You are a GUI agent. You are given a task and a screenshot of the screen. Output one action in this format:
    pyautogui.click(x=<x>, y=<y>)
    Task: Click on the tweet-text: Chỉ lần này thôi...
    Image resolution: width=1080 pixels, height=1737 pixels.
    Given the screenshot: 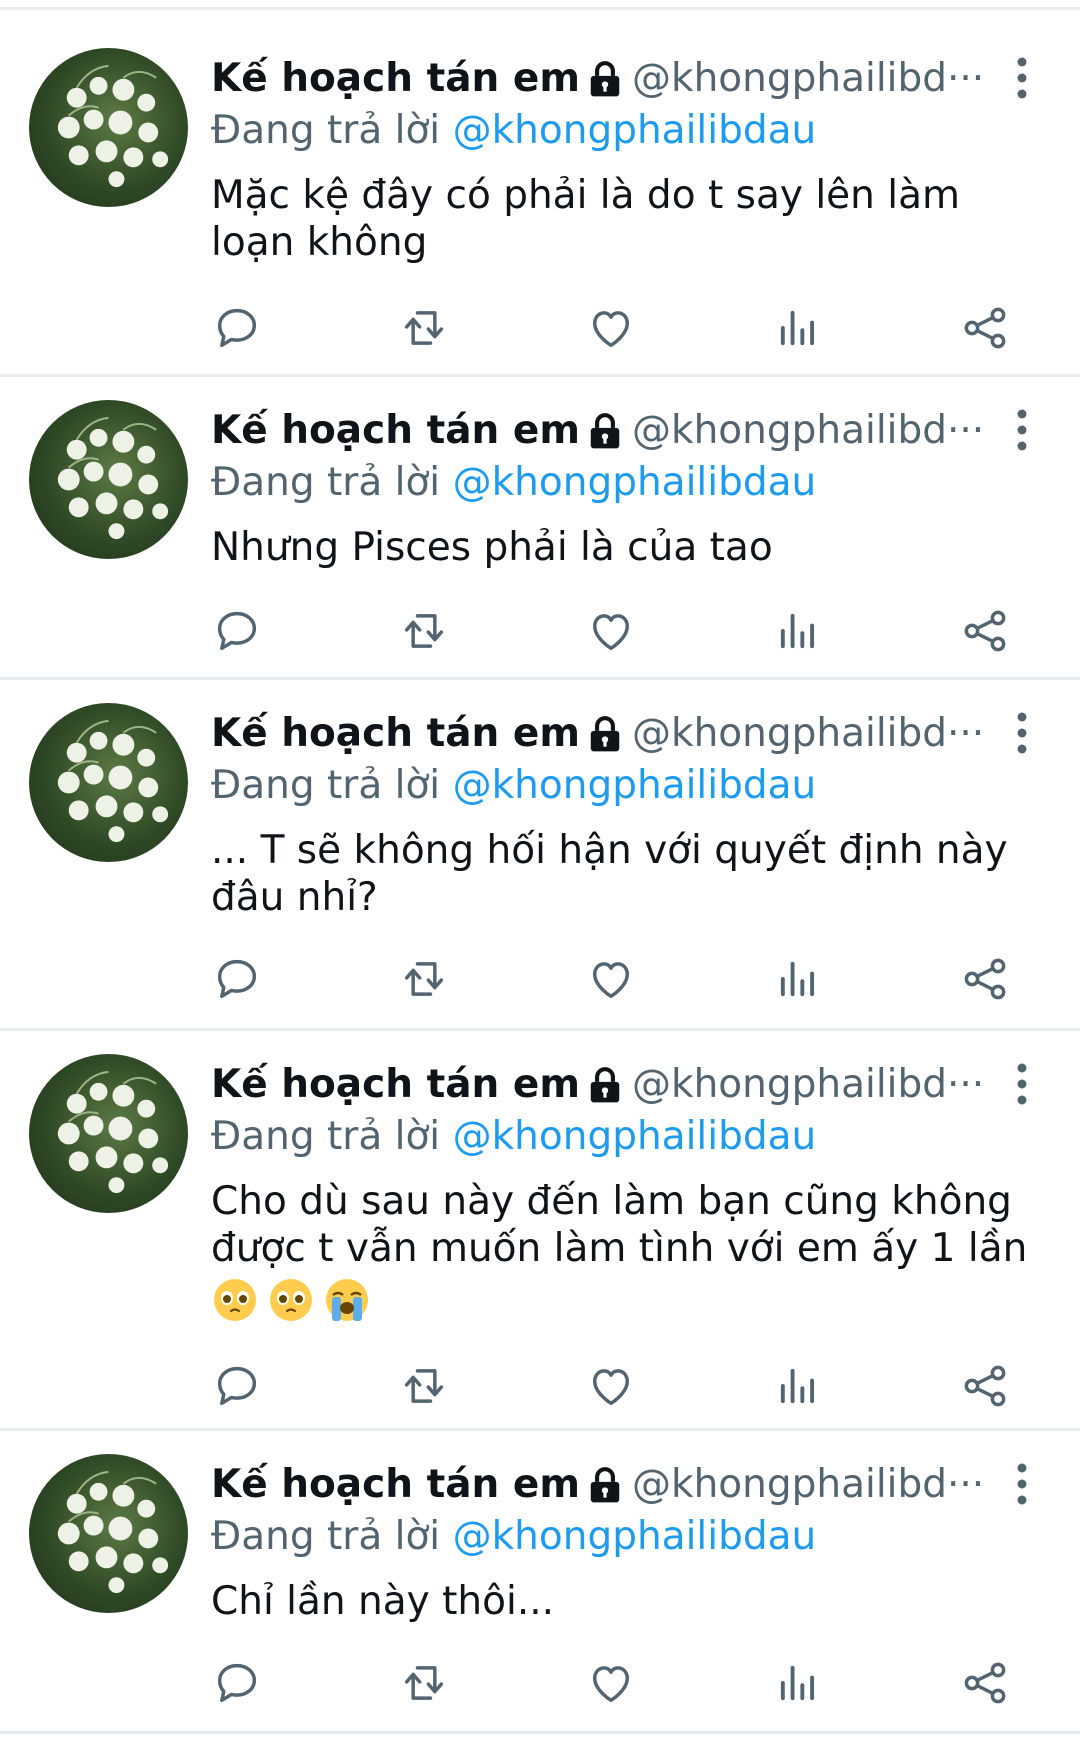 What is the action you would take?
    pyautogui.click(x=383, y=1601)
    